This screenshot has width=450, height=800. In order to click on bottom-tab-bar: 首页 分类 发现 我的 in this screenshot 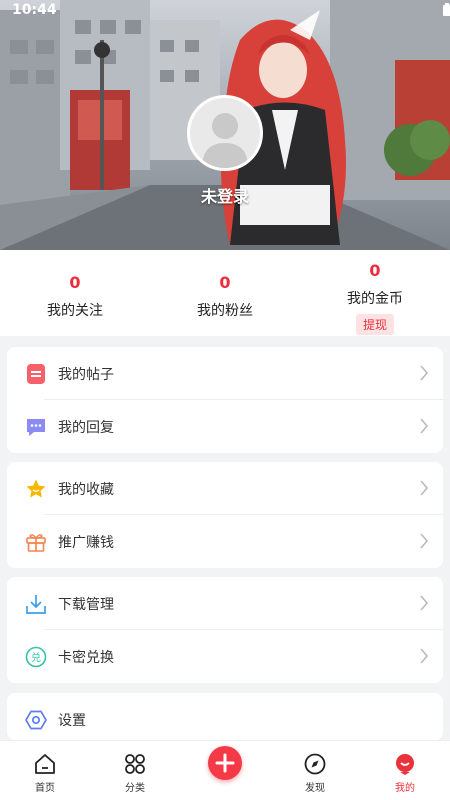, I will do `click(225, 770)`.